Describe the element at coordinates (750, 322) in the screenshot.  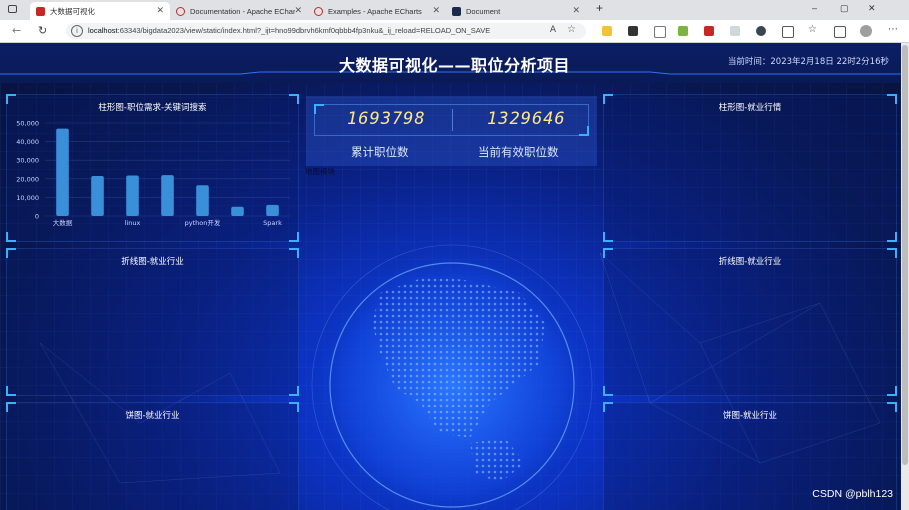
I see `panel-line-industry-right: 折线图-就业行业` at that location.